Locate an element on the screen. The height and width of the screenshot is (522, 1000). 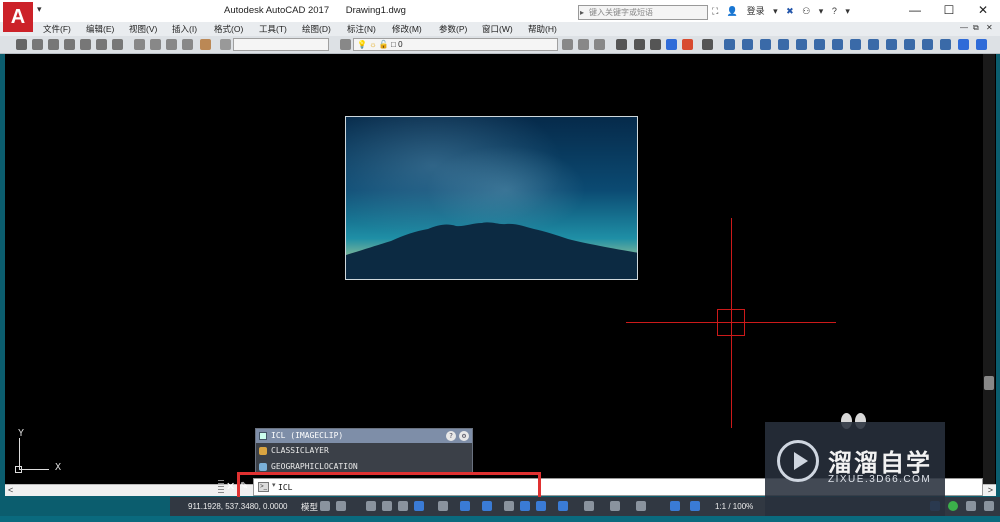
menu-view: 视图(V) is located at coordinates (143, 29).